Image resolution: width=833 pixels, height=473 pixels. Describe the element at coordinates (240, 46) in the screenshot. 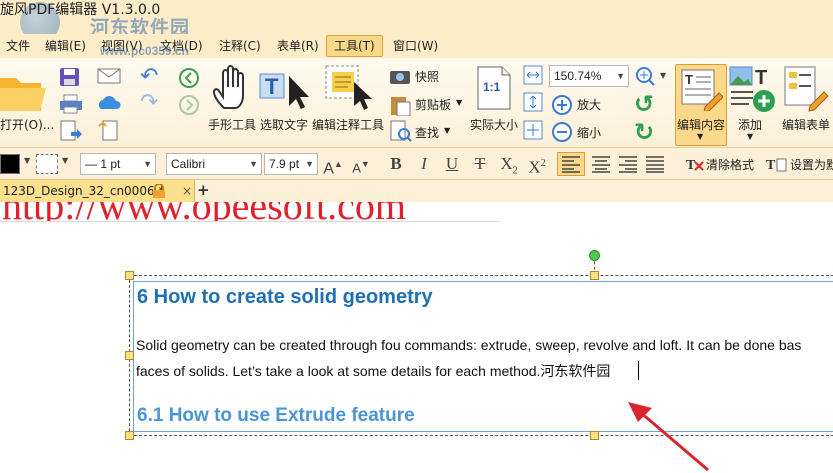

I see `menu-comment: 注释(C)` at that location.